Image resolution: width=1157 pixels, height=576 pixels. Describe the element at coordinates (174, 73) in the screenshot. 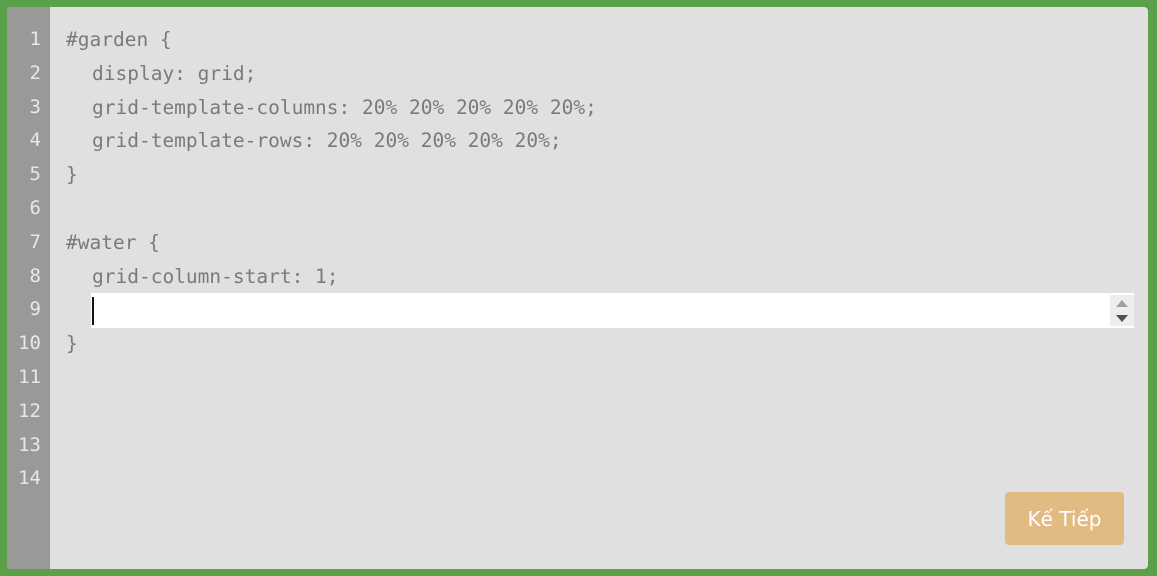

I see `code-line-display: display: grid;` at that location.